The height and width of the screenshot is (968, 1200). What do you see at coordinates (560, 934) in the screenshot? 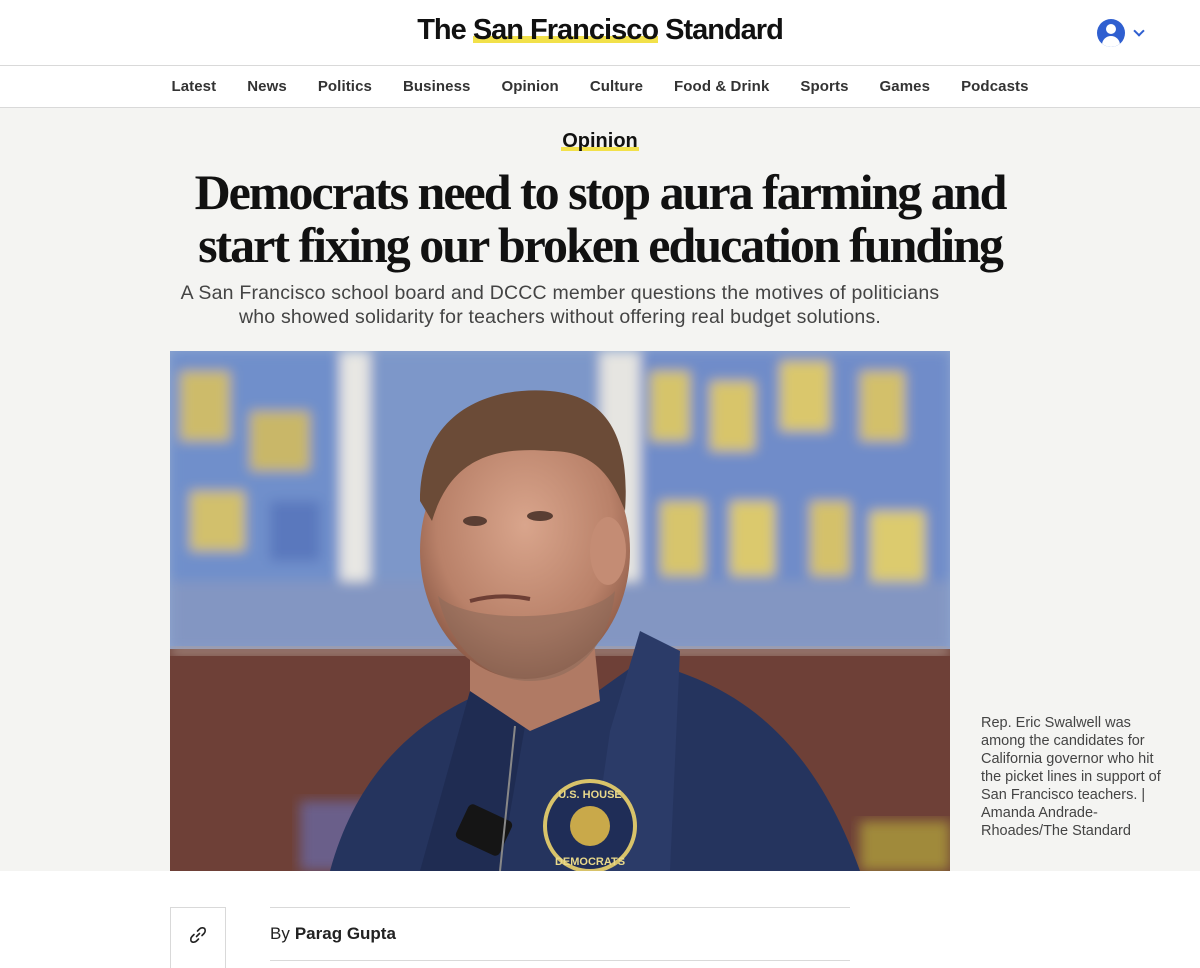
I see `byline: By Parag Gupta` at bounding box center [560, 934].